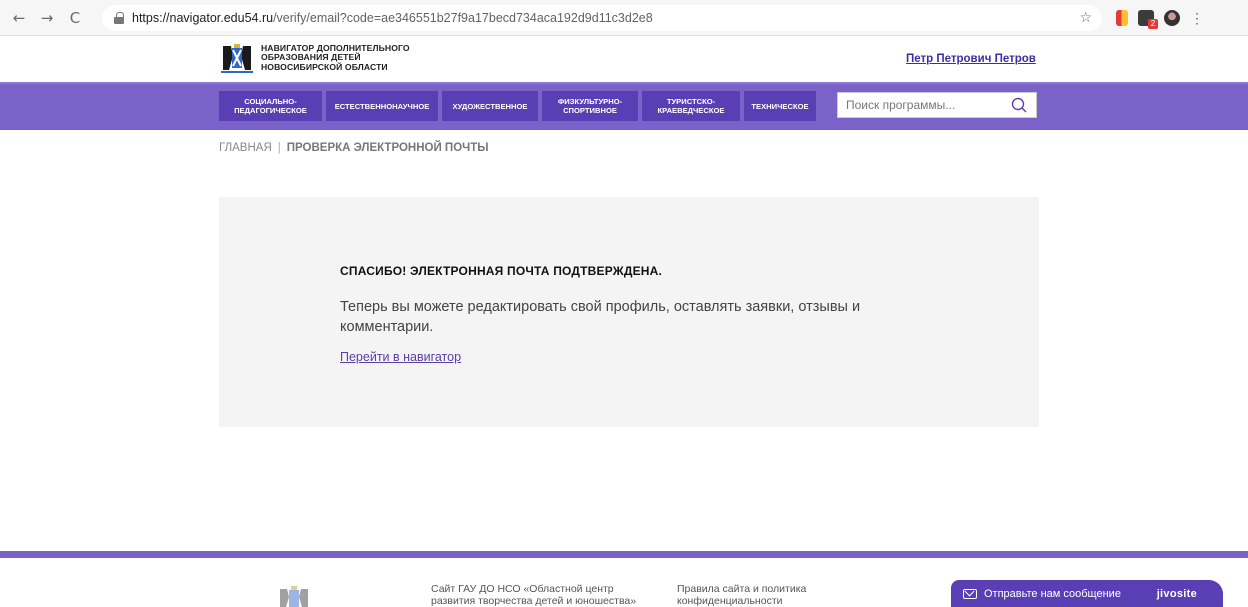 Image resolution: width=1248 pixels, height=607 pixels. What do you see at coordinates (590, 110) in the screenshot?
I see `nav-item-label: СПОРТИВНОЕ` at bounding box center [590, 110].